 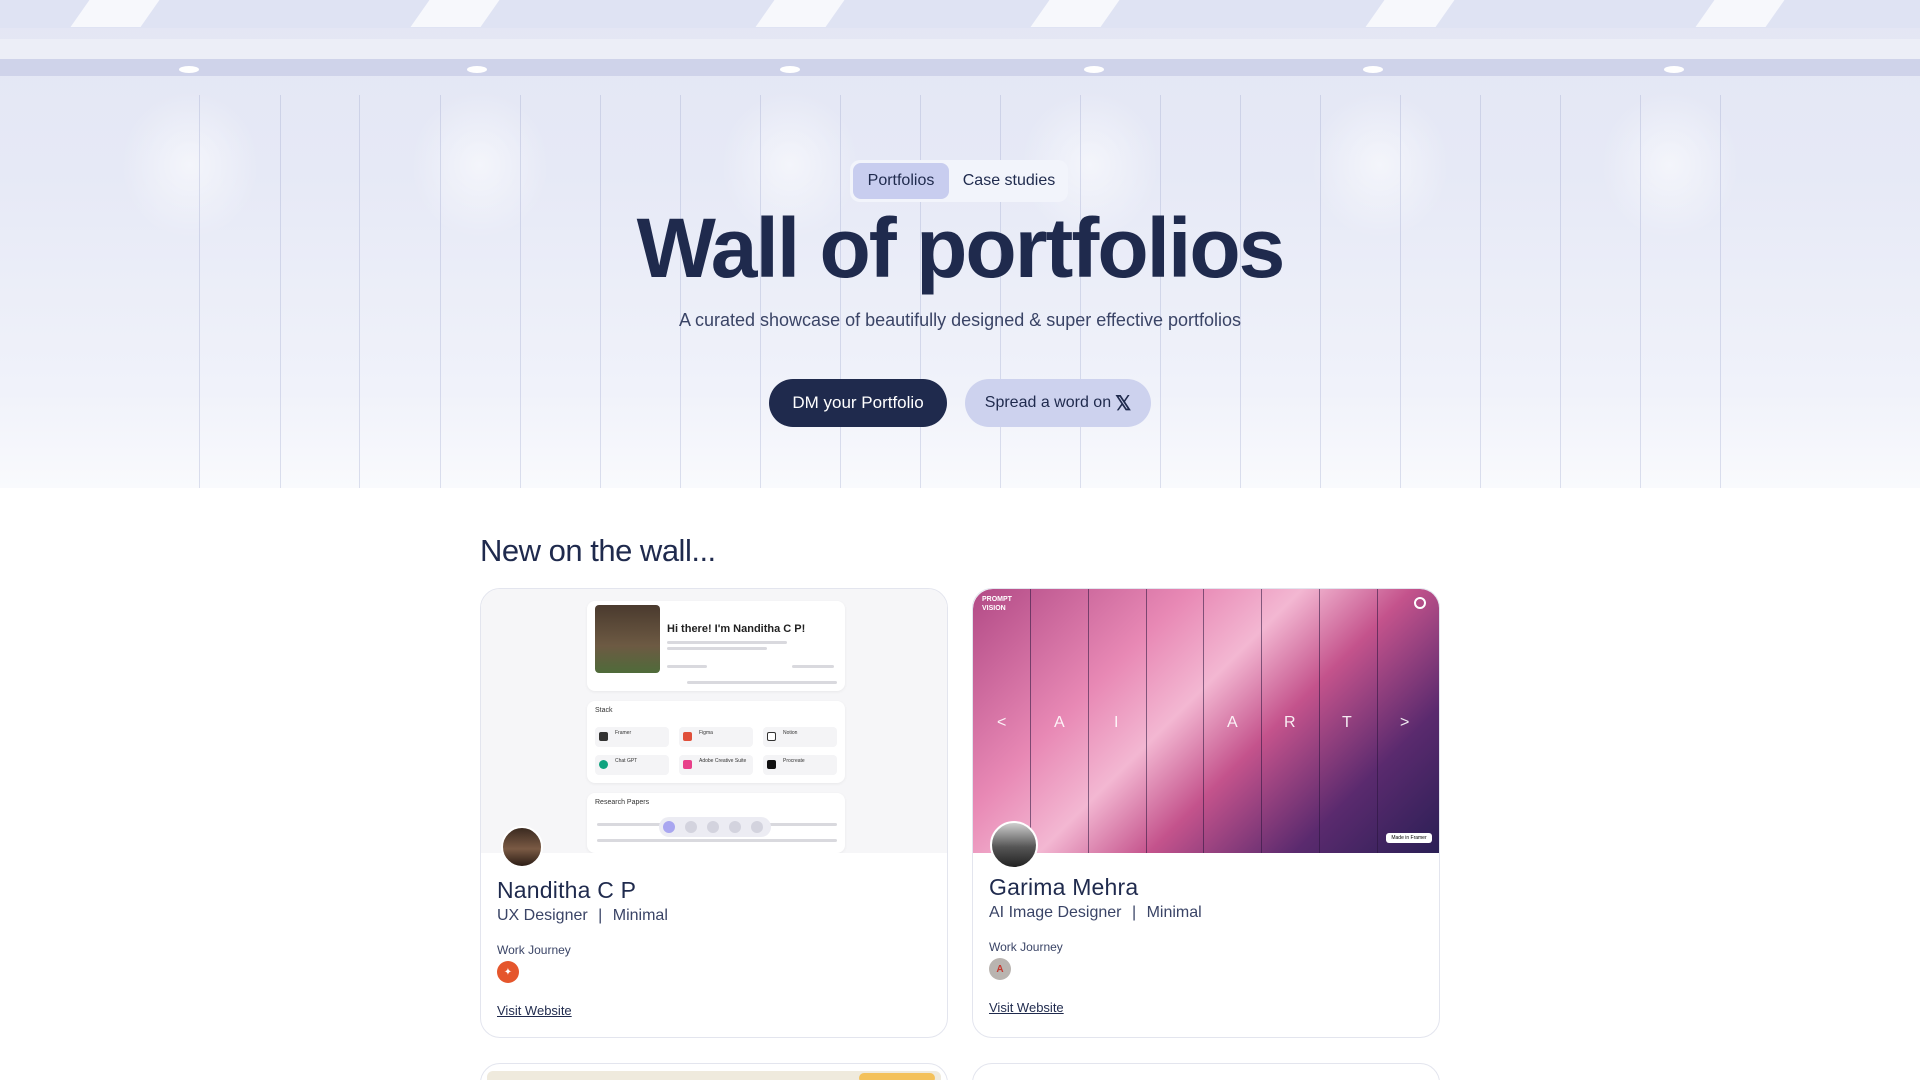 I want to click on dm-portfolio-label: DM your Portfolio, so click(x=858, y=402).